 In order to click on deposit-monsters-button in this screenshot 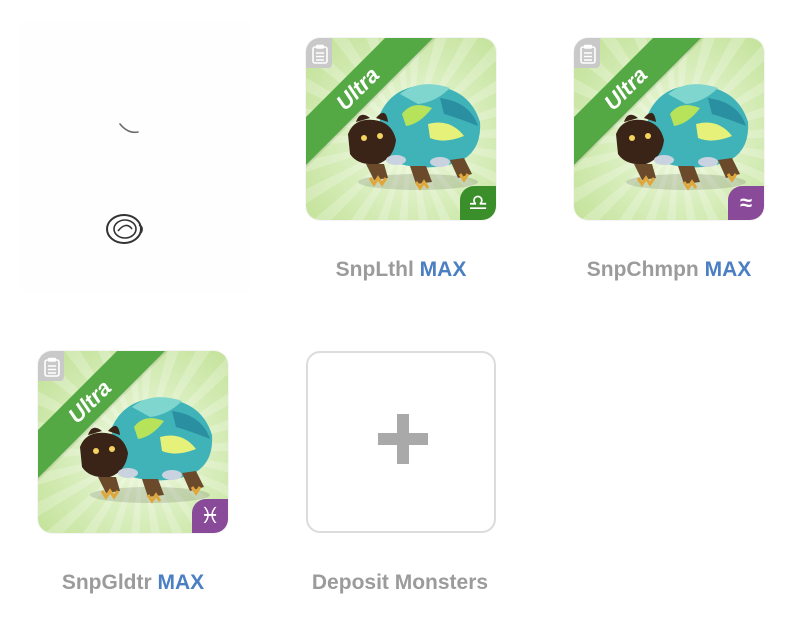, I will do `click(401, 442)`.